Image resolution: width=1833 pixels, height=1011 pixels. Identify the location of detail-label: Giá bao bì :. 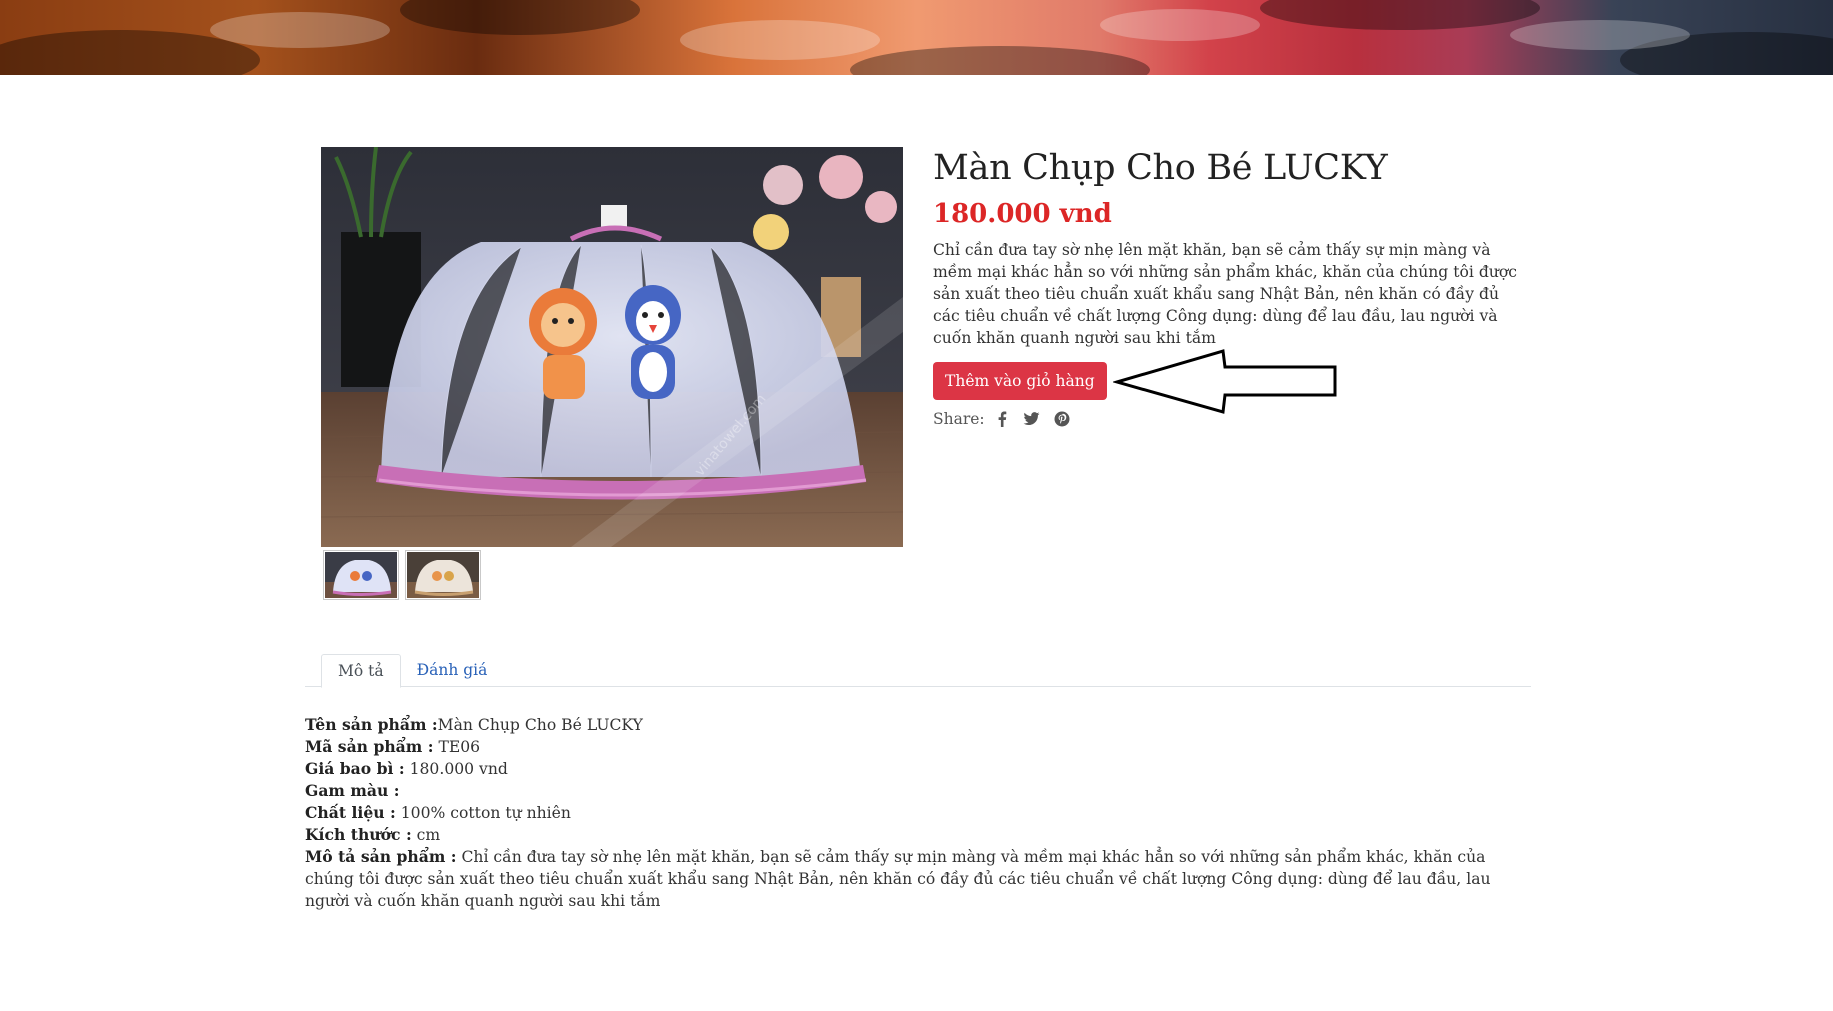
(355, 768).